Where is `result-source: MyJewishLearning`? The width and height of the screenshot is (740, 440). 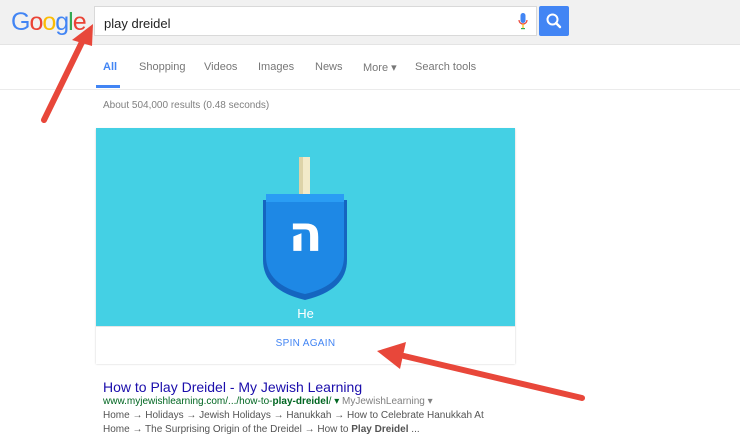 result-source: MyJewishLearning is located at coordinates (383, 401).